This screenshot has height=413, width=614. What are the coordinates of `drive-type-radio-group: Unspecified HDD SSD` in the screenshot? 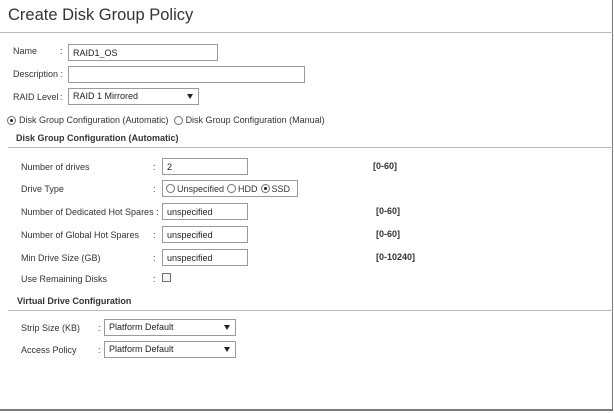 It's located at (230, 188).